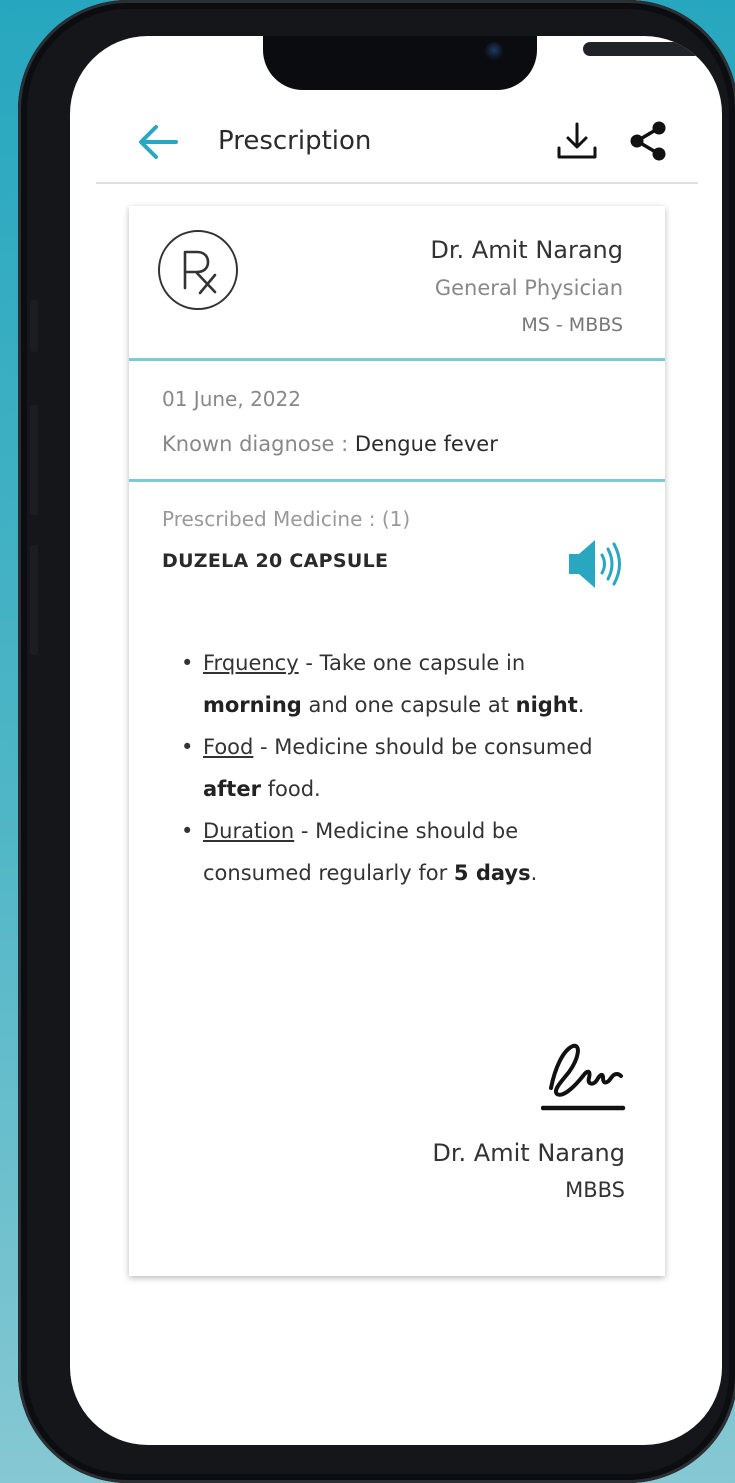  What do you see at coordinates (232, 789) in the screenshot?
I see `food-after: after` at bounding box center [232, 789].